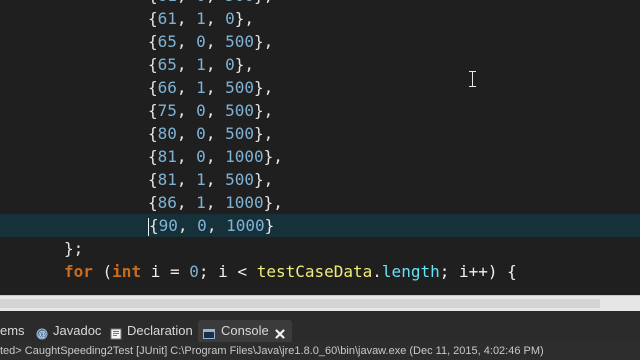  I want to click on row-value-speed: 75, so click(167, 110).